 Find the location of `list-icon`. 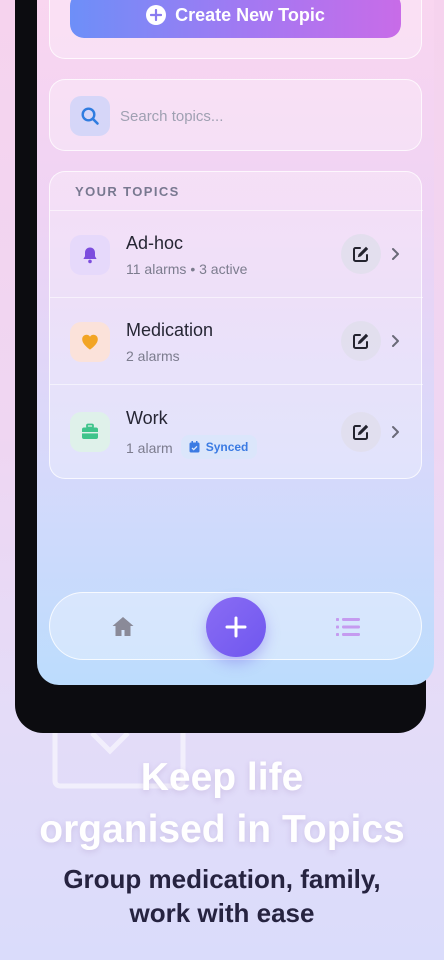

list-icon is located at coordinates (348, 627).